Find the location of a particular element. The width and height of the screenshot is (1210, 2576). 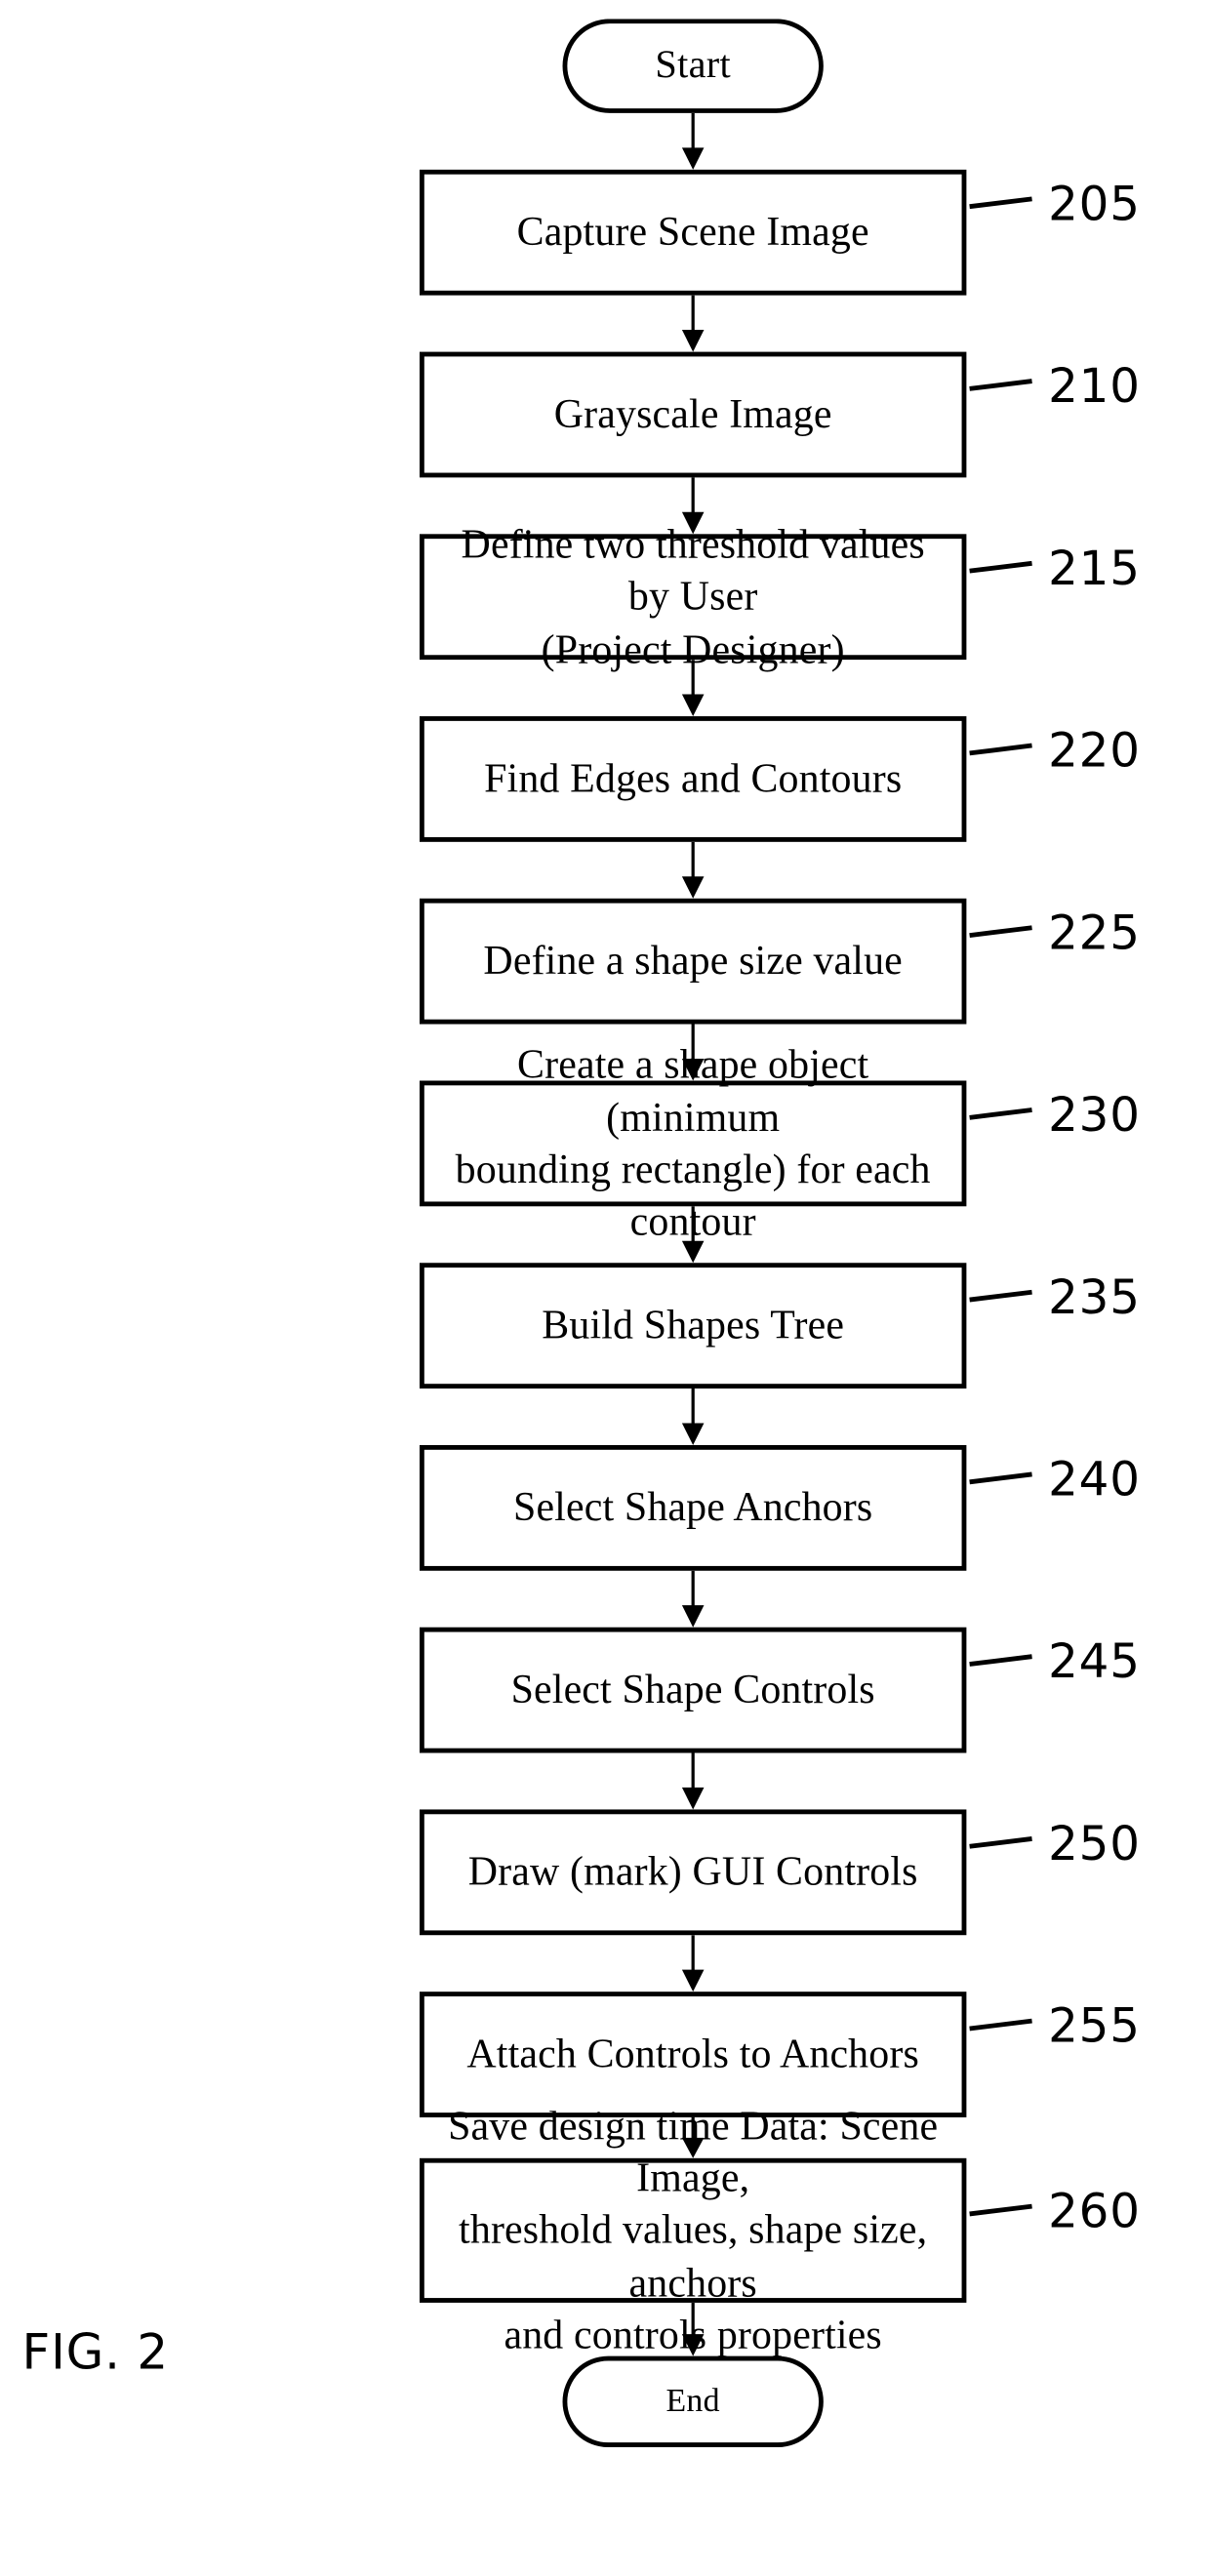

step-205-label: Capture Scene Image is located at coordinates (692, 232).